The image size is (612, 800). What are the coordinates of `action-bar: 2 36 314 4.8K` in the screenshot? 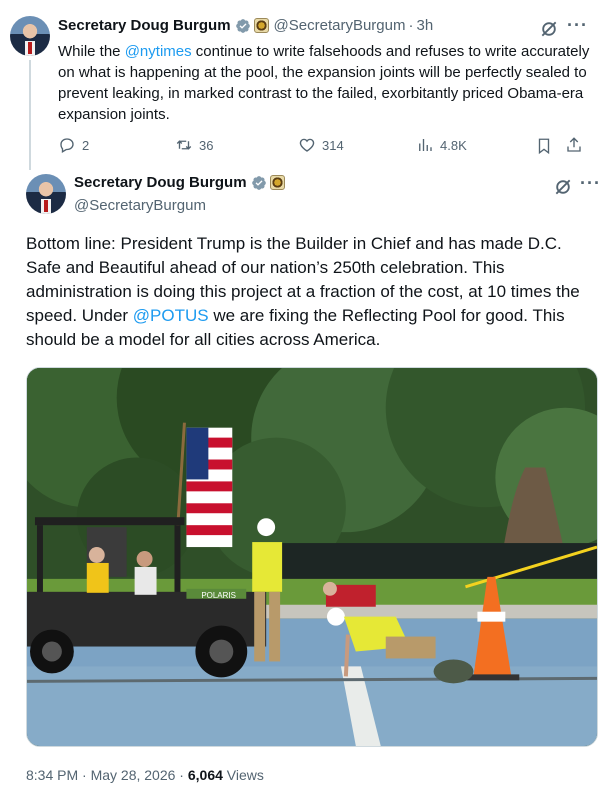 It's located at (328, 146).